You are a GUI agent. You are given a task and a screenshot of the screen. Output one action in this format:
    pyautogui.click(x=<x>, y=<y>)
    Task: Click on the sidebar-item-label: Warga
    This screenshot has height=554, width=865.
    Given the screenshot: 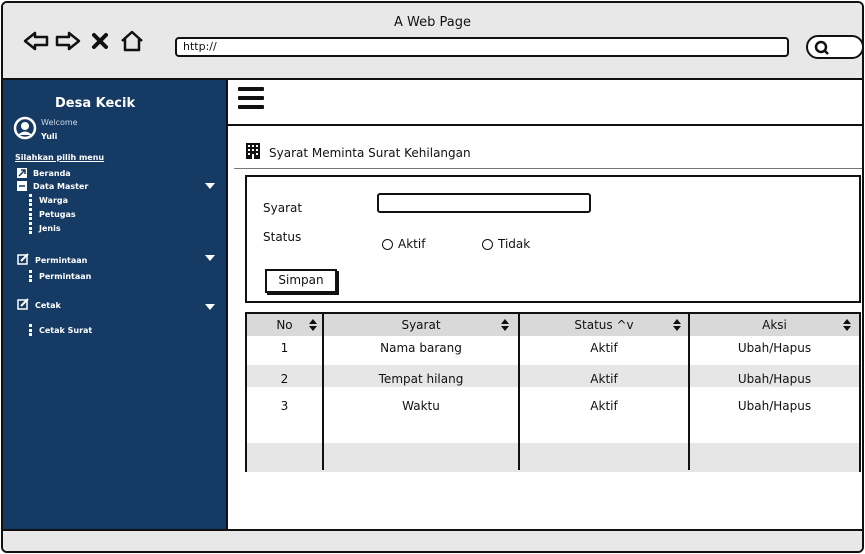 What is the action you would take?
    pyautogui.click(x=54, y=200)
    